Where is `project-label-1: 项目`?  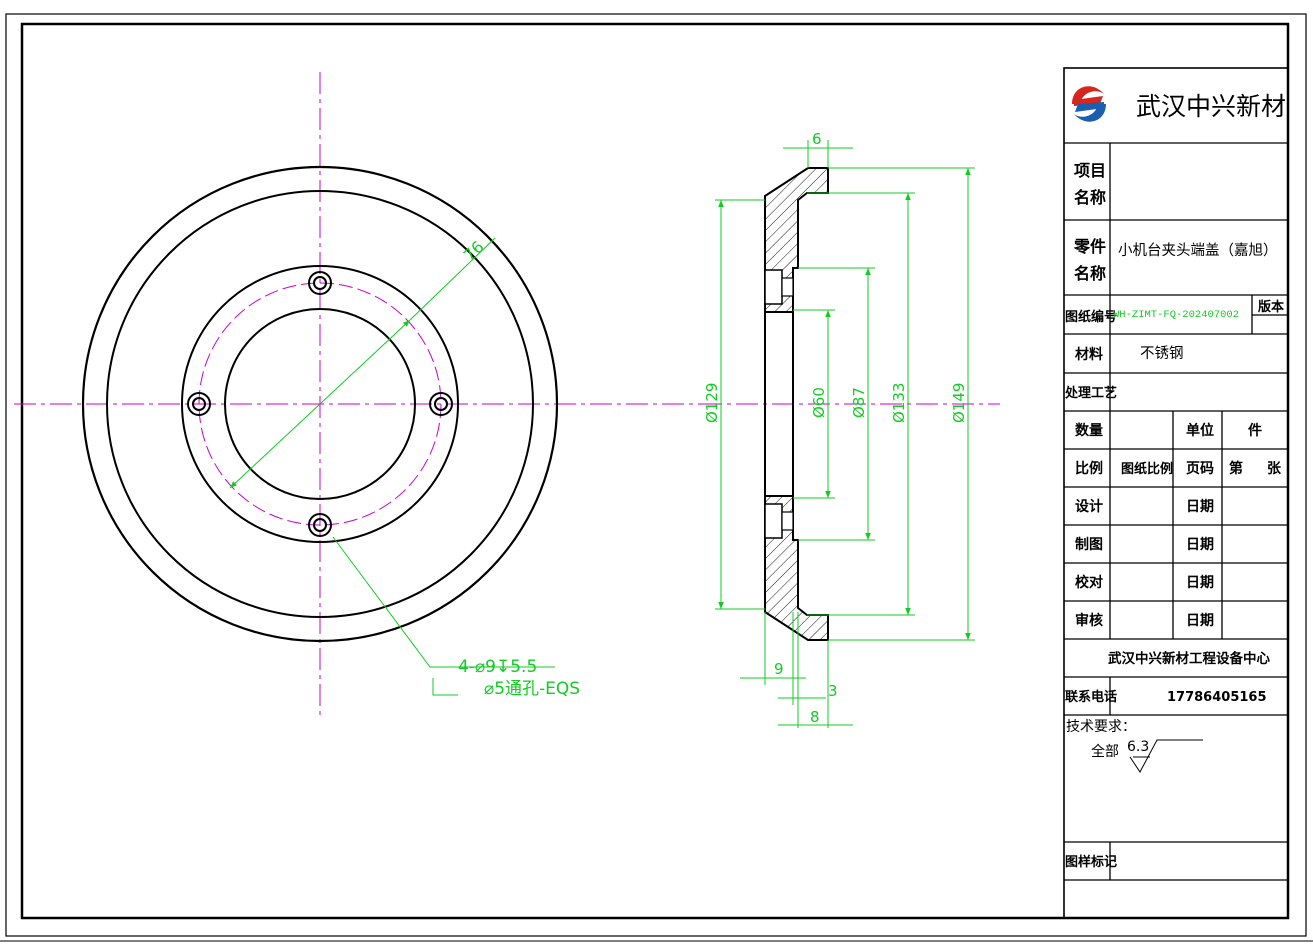 project-label-1: 项目 is located at coordinates (1090, 170).